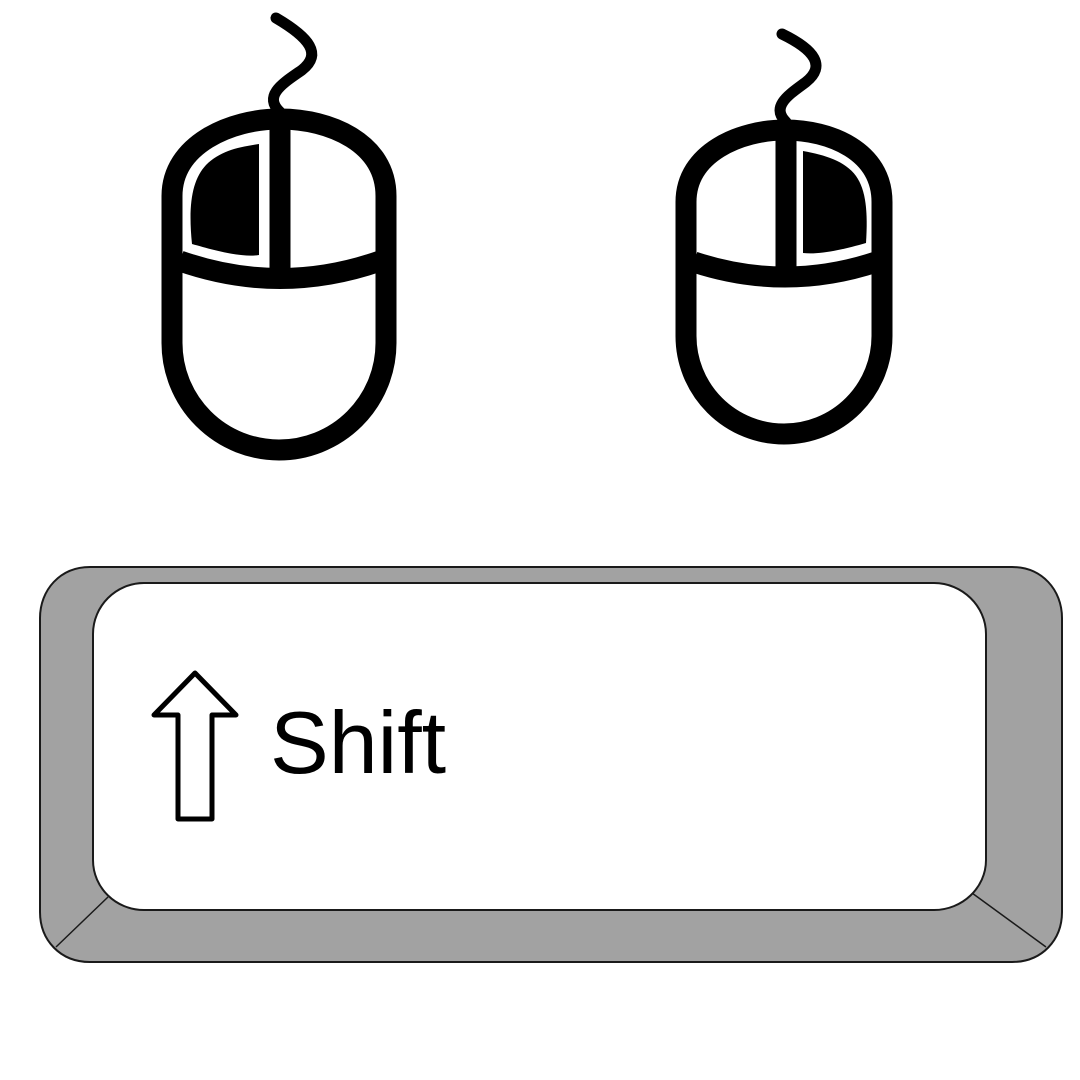 The image size is (1080, 1080). Describe the element at coordinates (358, 742) in the screenshot. I see `key-label: Shift` at that location.